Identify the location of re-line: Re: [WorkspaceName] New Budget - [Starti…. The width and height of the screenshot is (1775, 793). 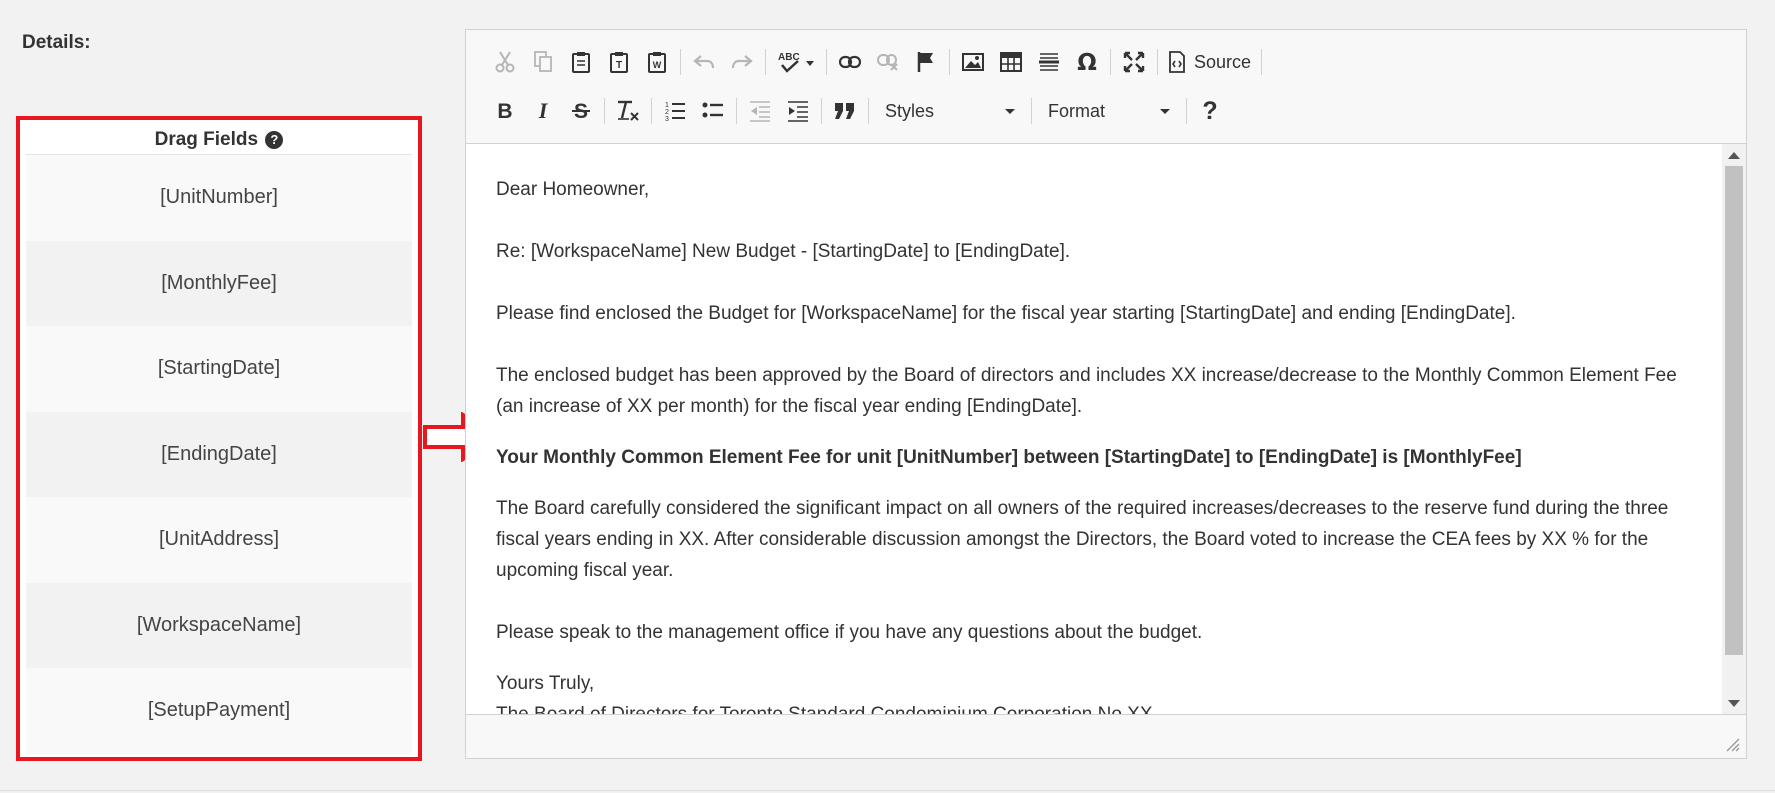
(783, 251).